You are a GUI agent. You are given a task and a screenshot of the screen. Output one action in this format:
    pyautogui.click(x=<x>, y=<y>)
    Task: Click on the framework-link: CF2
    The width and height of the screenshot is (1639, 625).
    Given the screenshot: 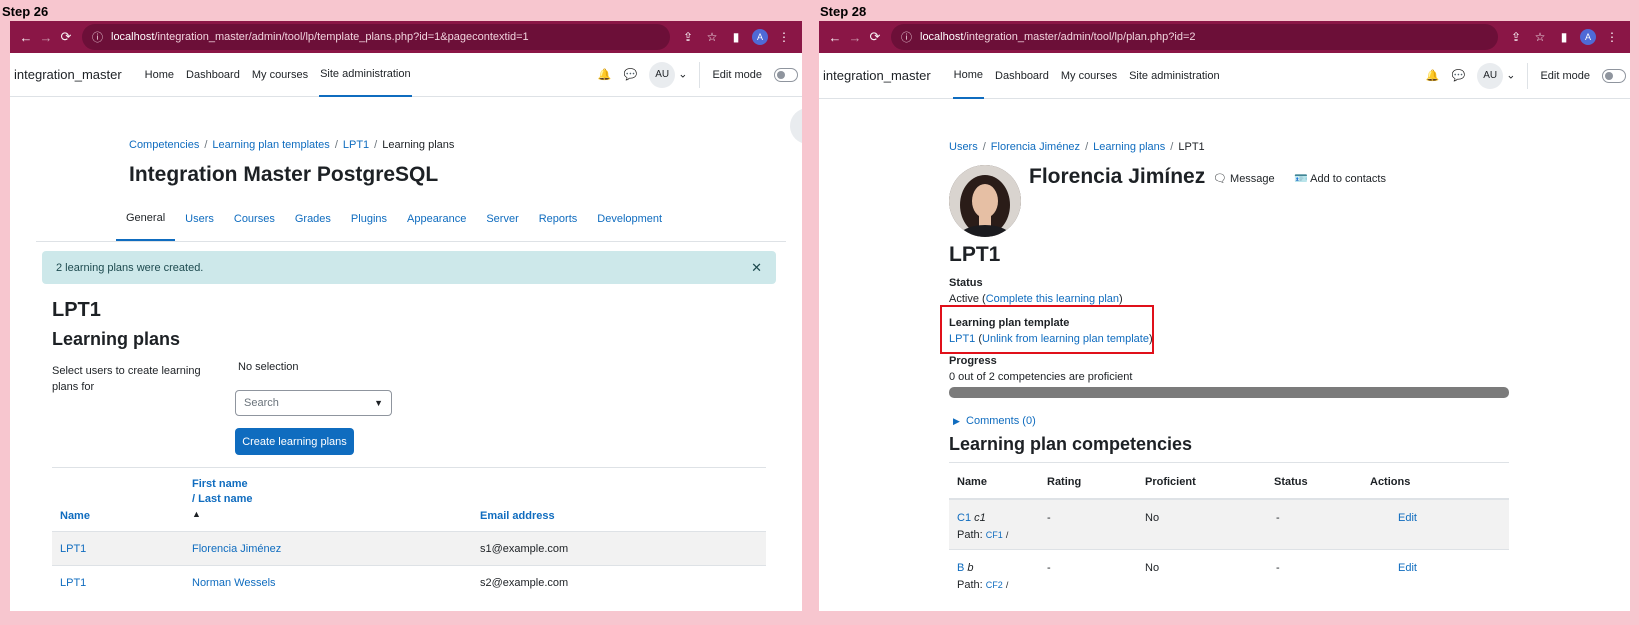 What is the action you would take?
    pyautogui.click(x=994, y=585)
    